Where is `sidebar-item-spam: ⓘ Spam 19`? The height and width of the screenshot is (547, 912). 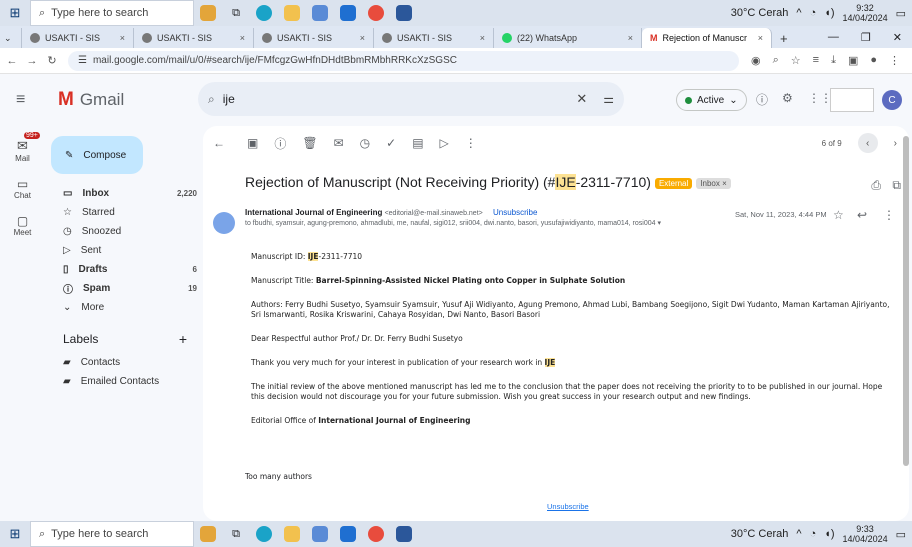
sidebar-item-spam: ⓘ Spam 19 is located at coordinates (121, 288).